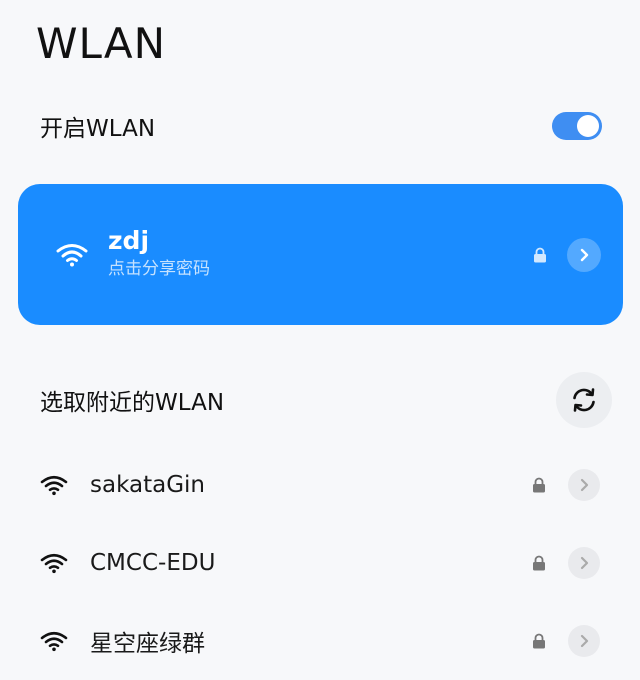 This screenshot has height=680, width=640. I want to click on network-row: sakataGin, so click(320, 485).